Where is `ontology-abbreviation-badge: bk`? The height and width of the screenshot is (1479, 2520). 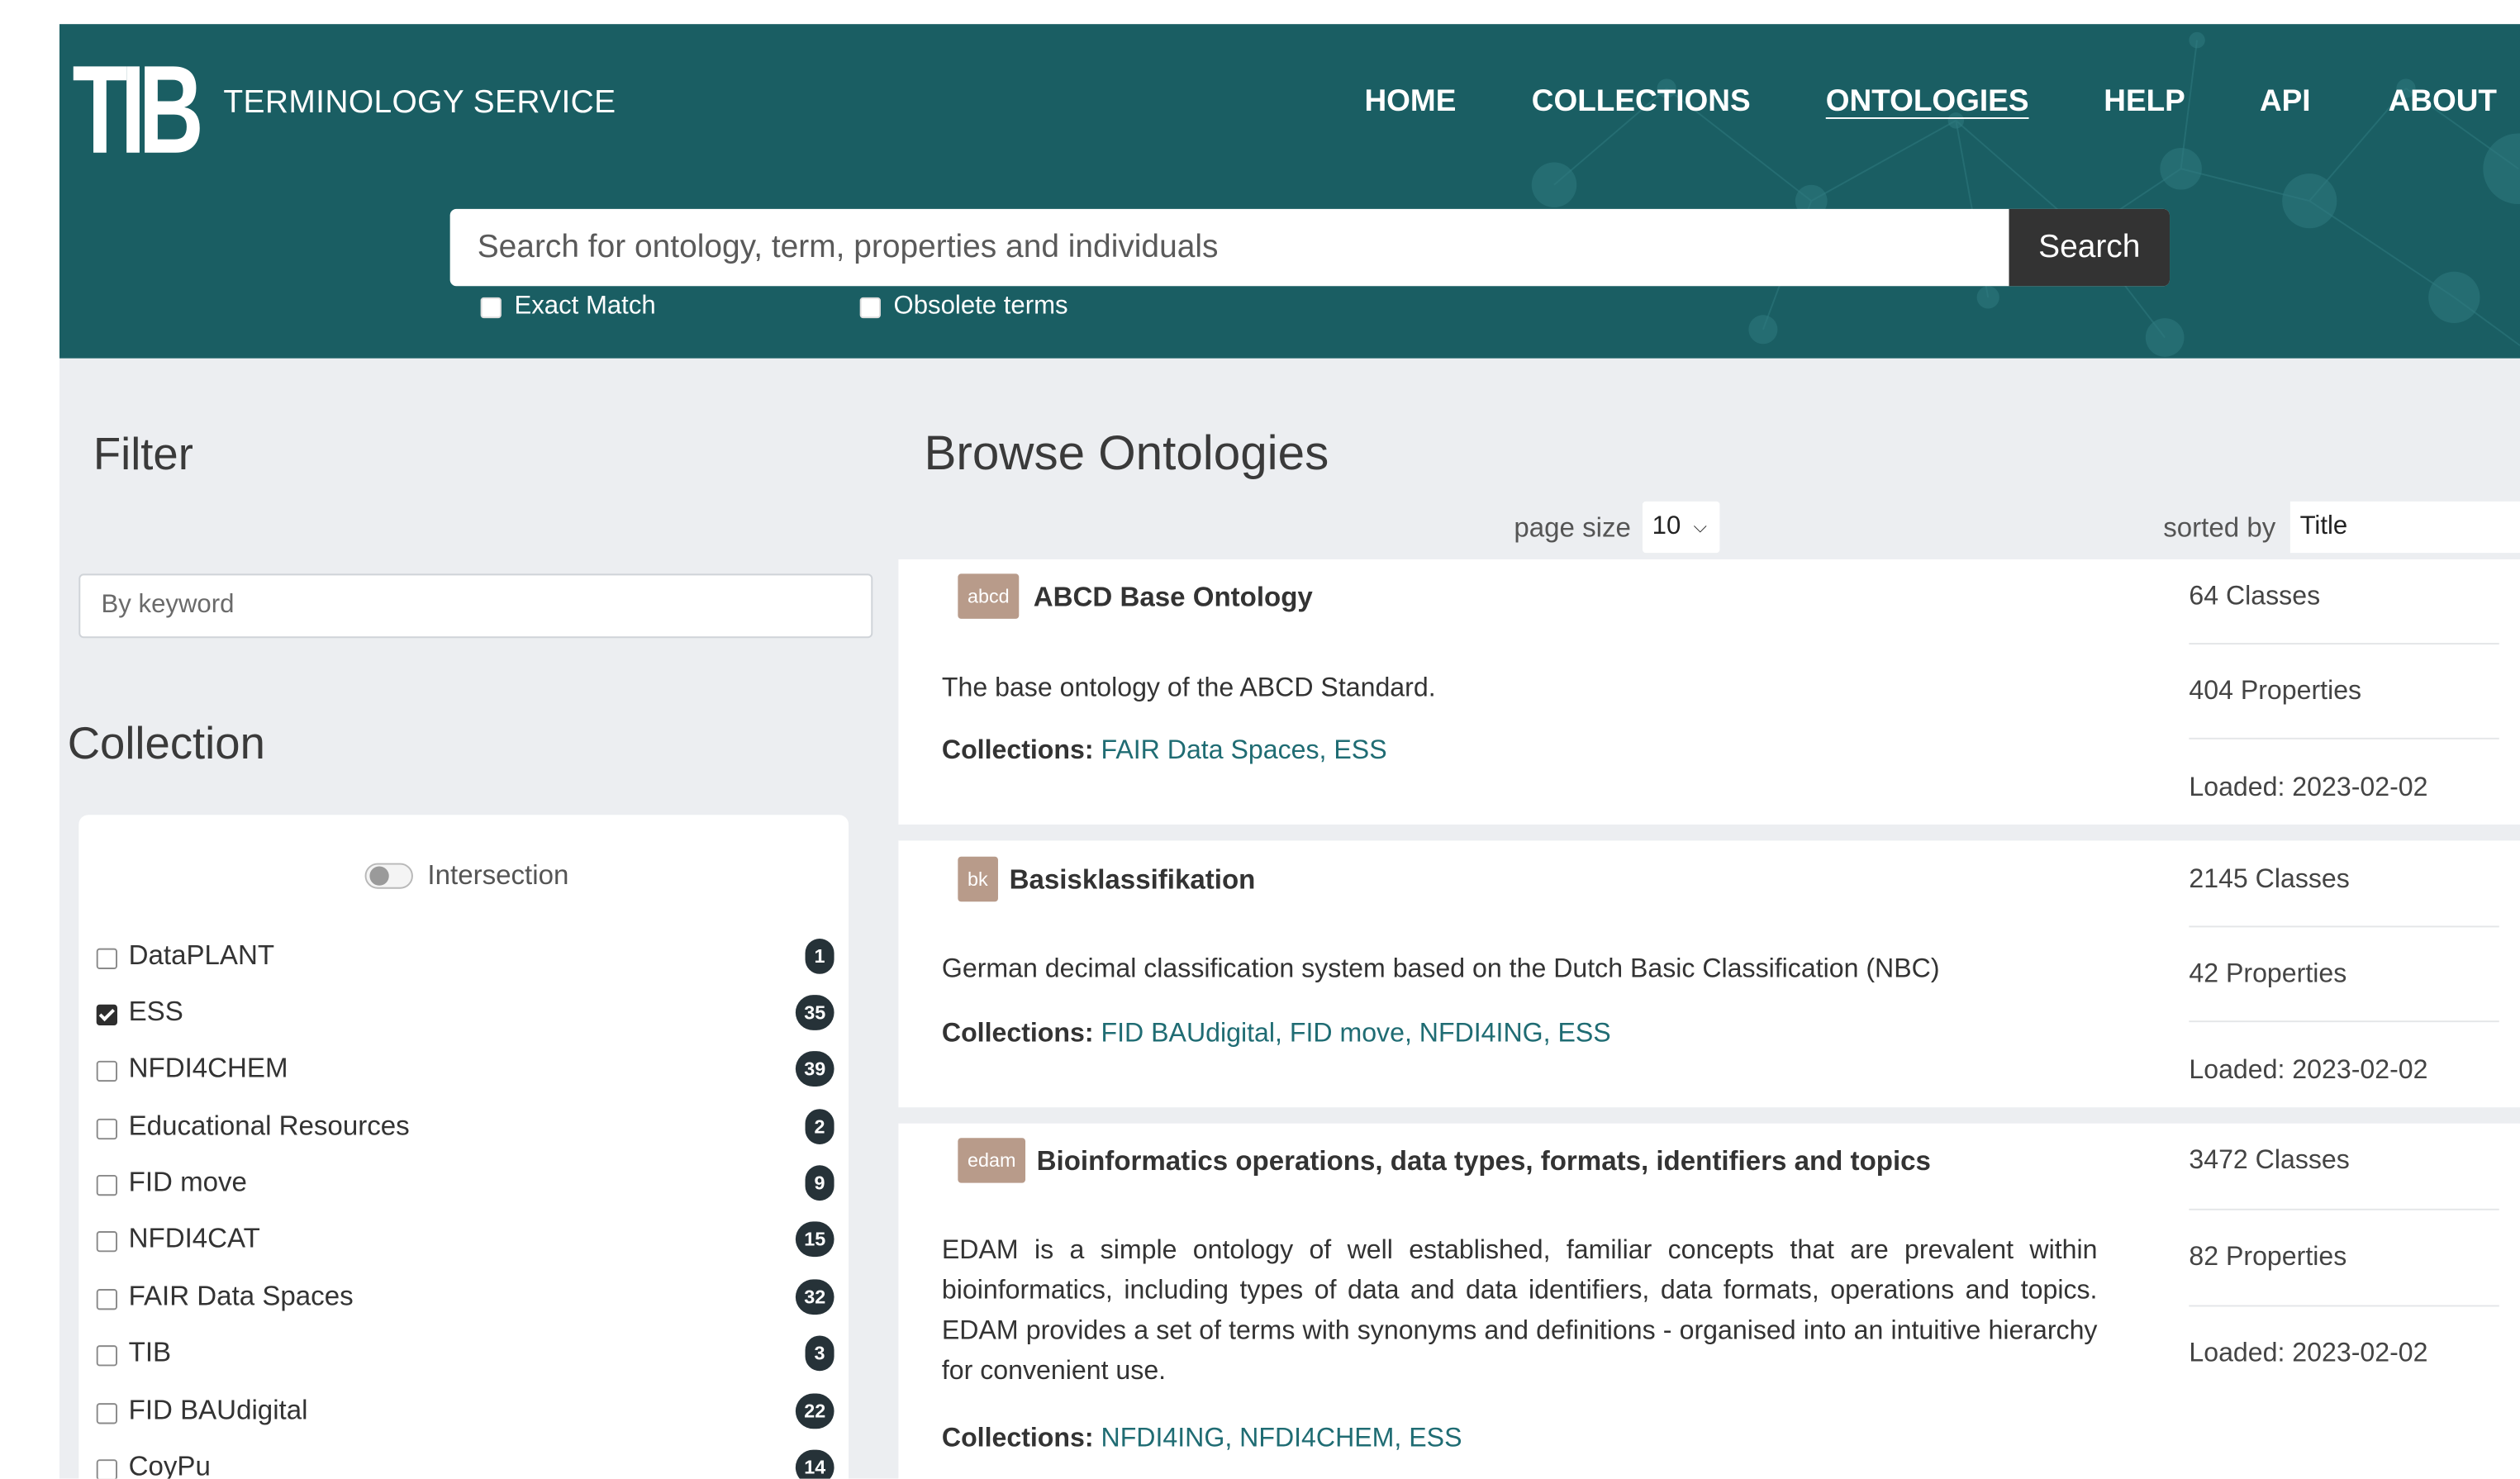
ontology-abbreviation-badge: bk is located at coordinates (978, 879).